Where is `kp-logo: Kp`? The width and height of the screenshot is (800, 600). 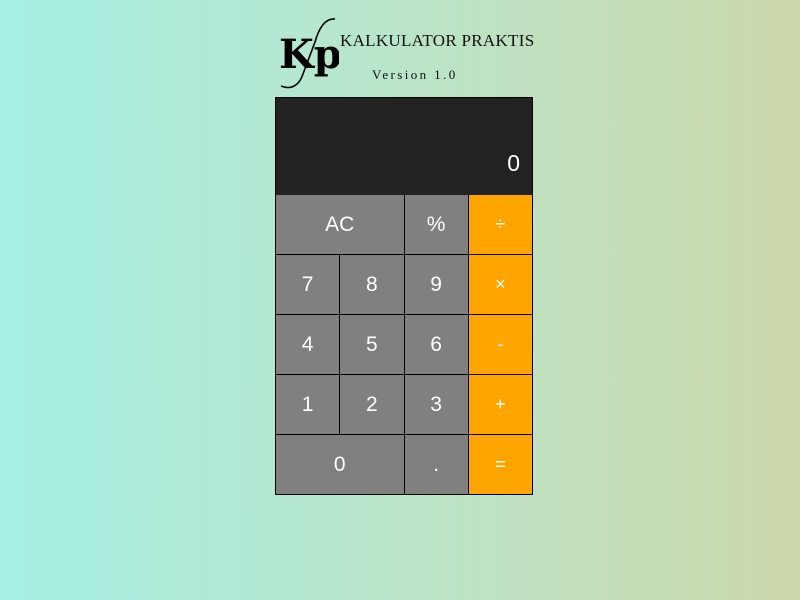
kp-logo: Kp is located at coordinates (309, 53).